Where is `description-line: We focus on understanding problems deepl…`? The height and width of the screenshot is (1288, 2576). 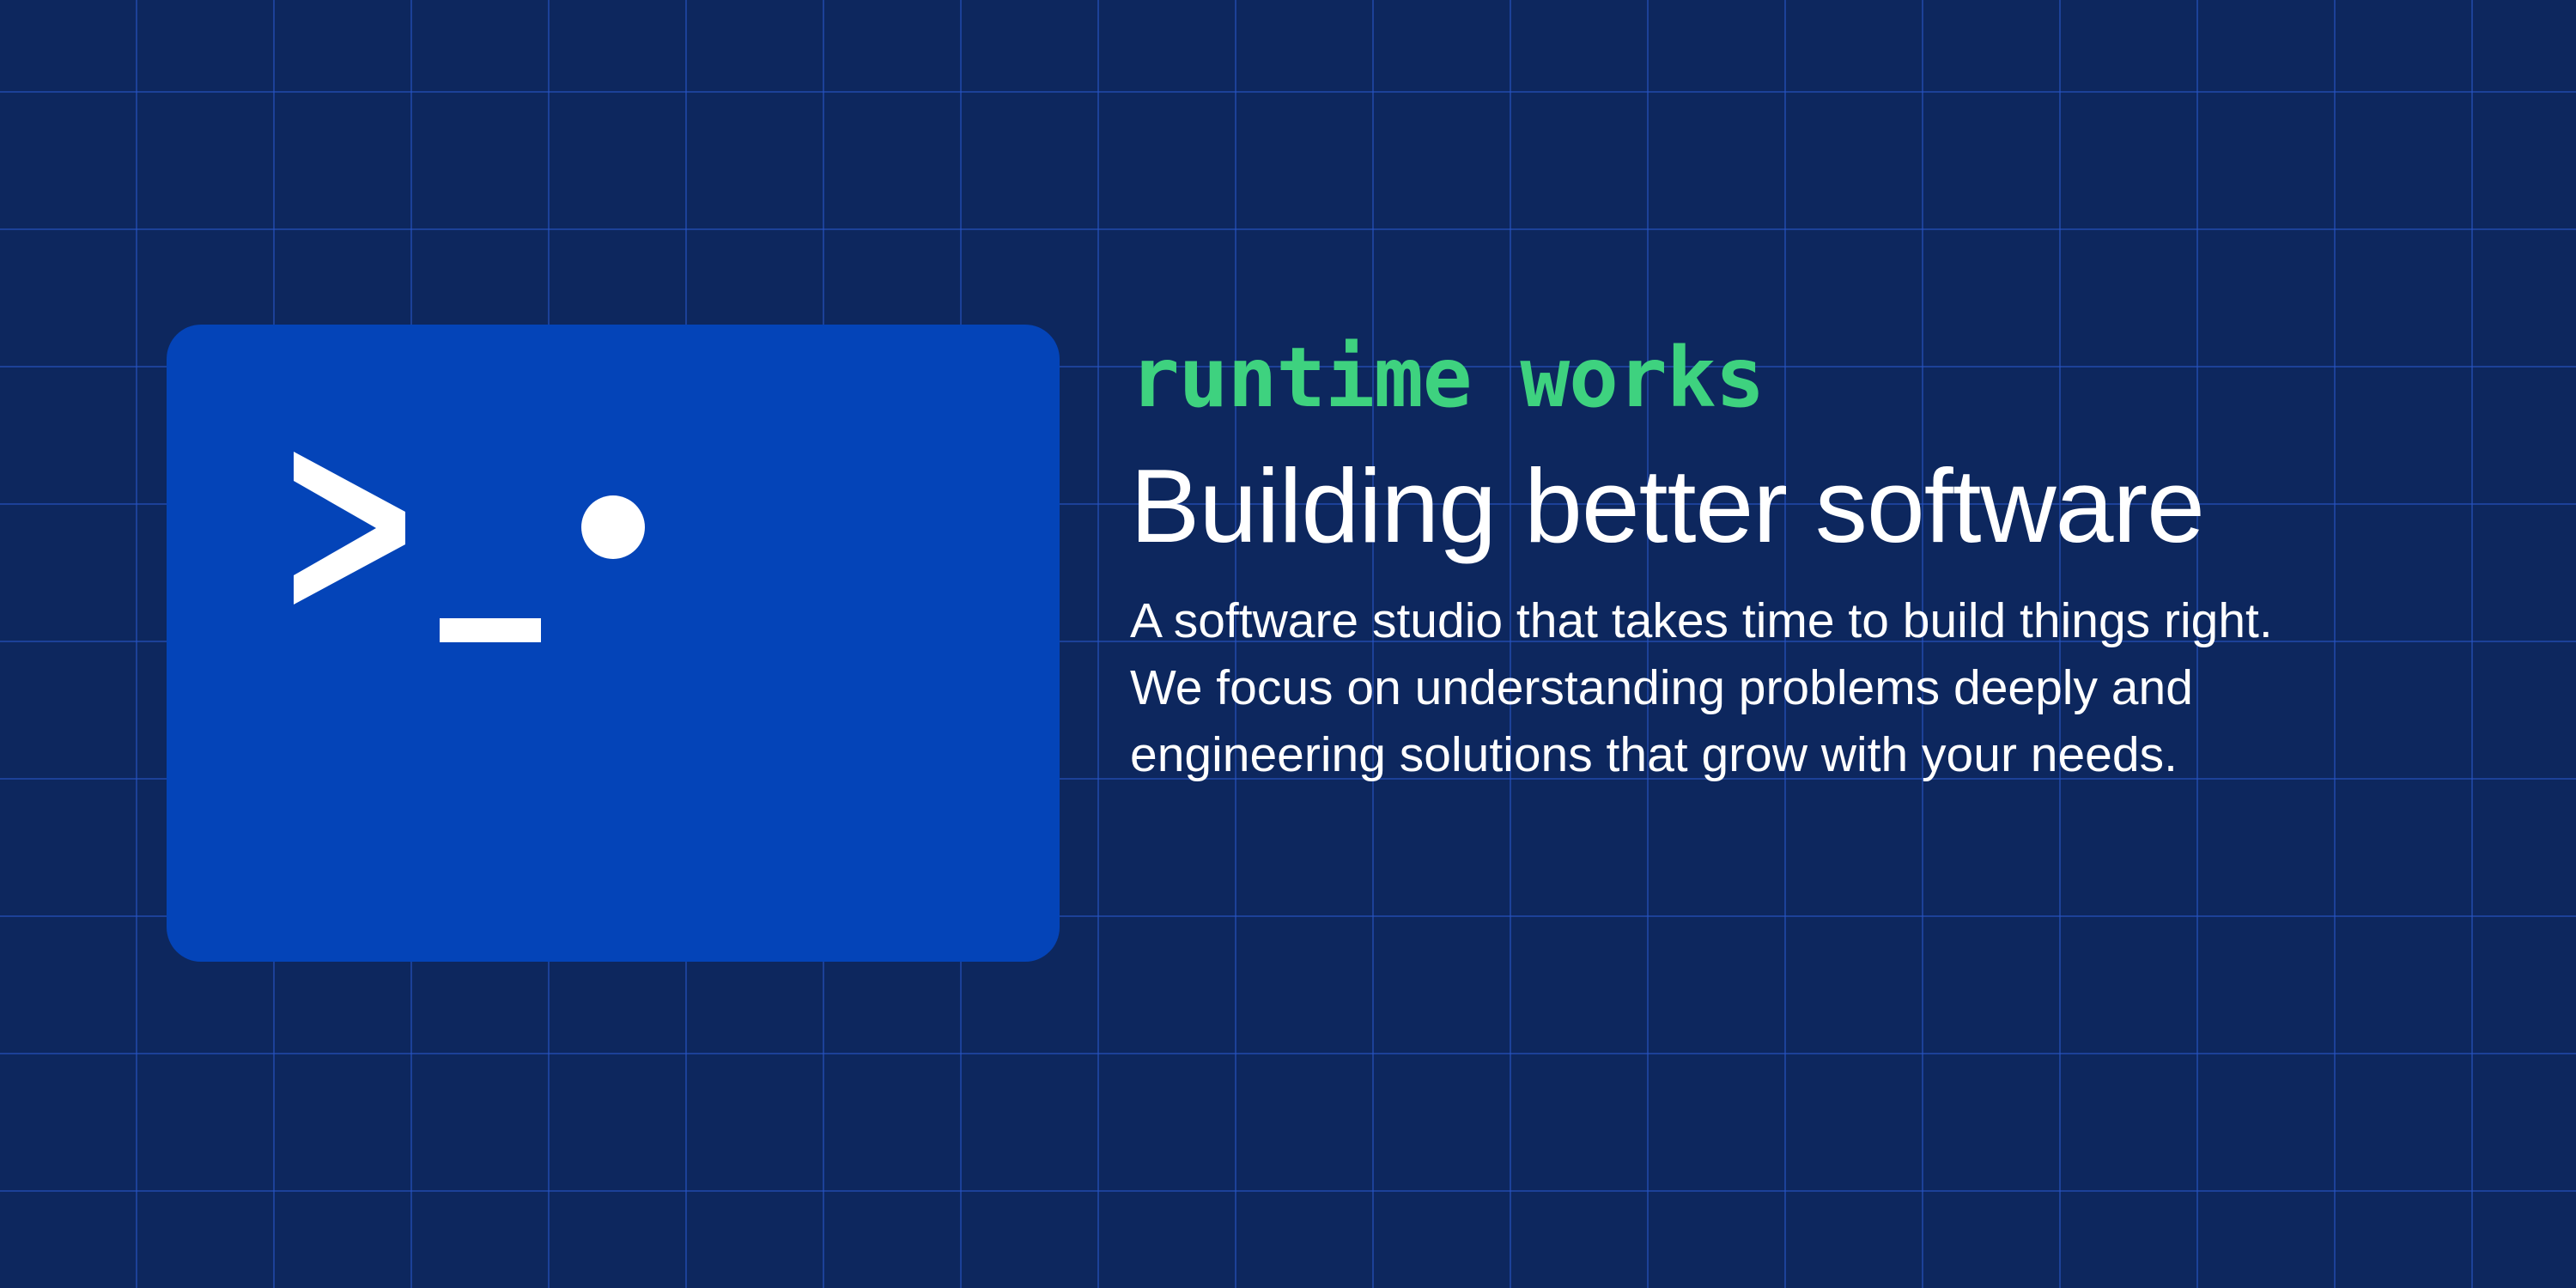
description-line: We focus on understanding problems deepl… is located at coordinates (1661, 687).